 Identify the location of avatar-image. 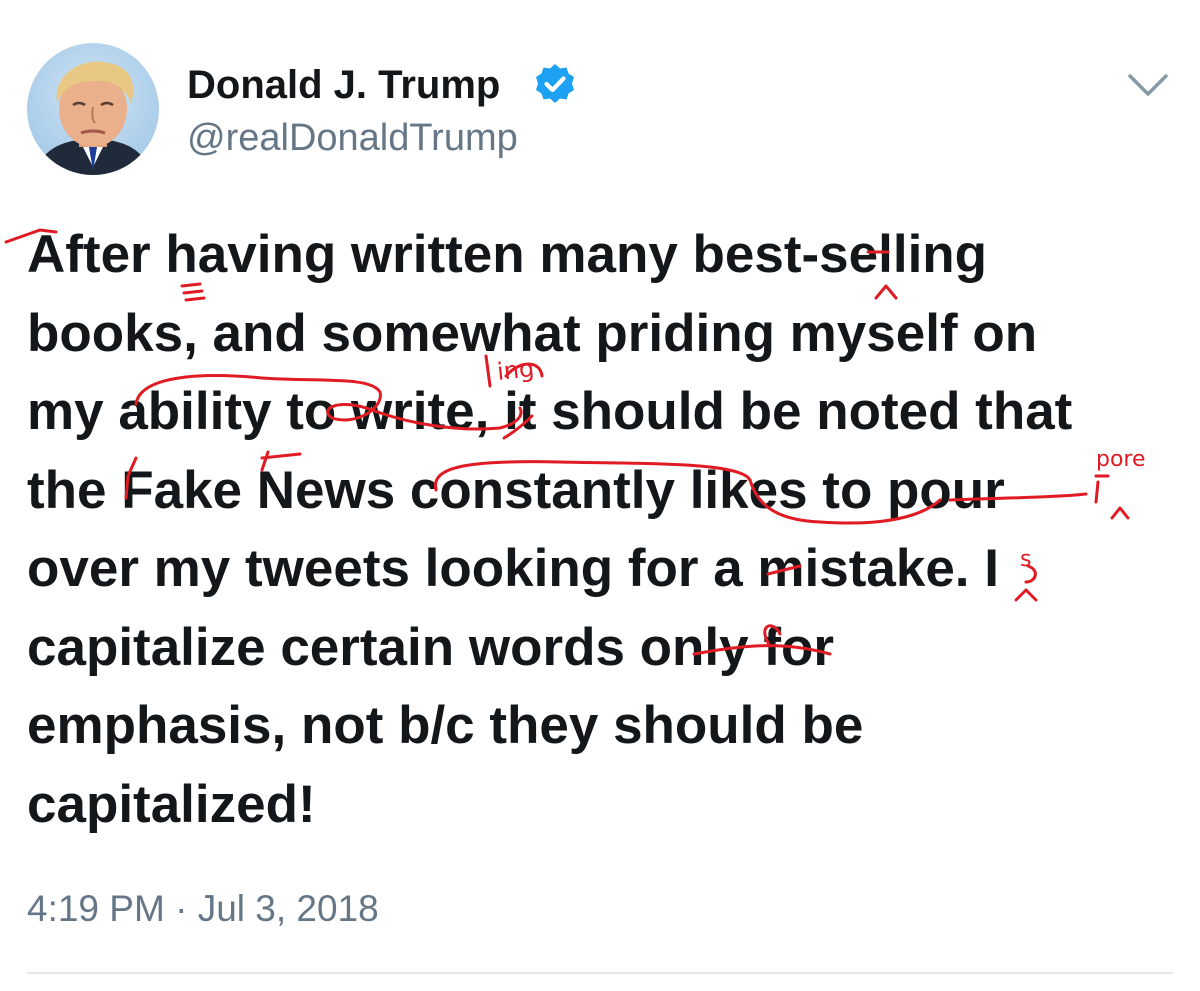
(93, 109).